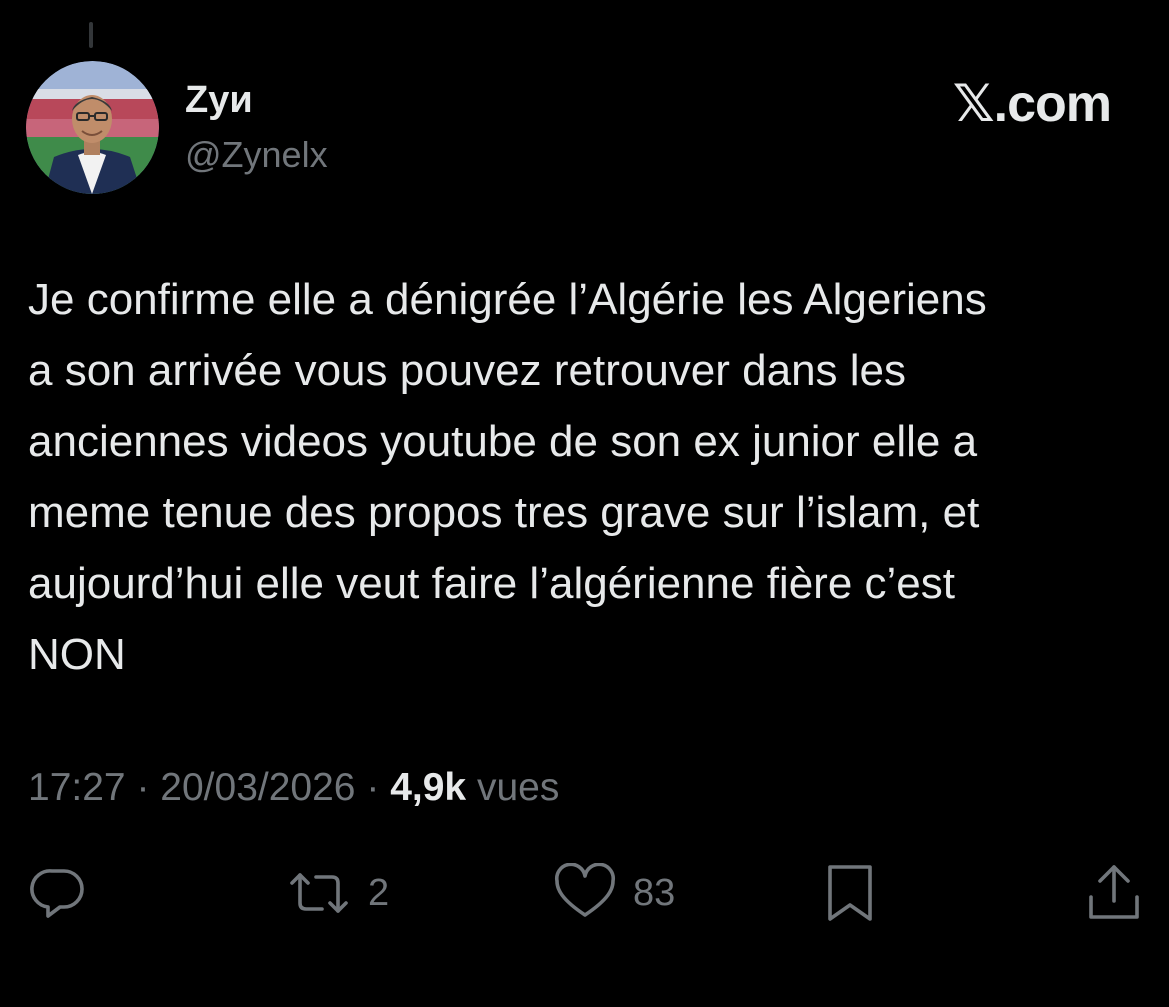 Image resolution: width=1169 pixels, height=1007 pixels. Describe the element at coordinates (91, 35) in the screenshot. I see `thread-connector-line` at that location.